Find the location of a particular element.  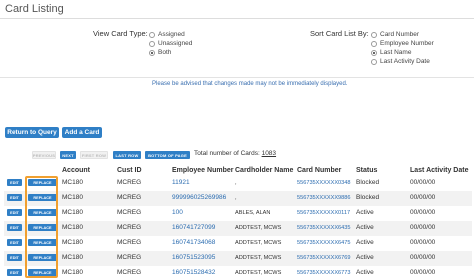

sort-option-label: Last Activity Date is located at coordinates (405, 61).